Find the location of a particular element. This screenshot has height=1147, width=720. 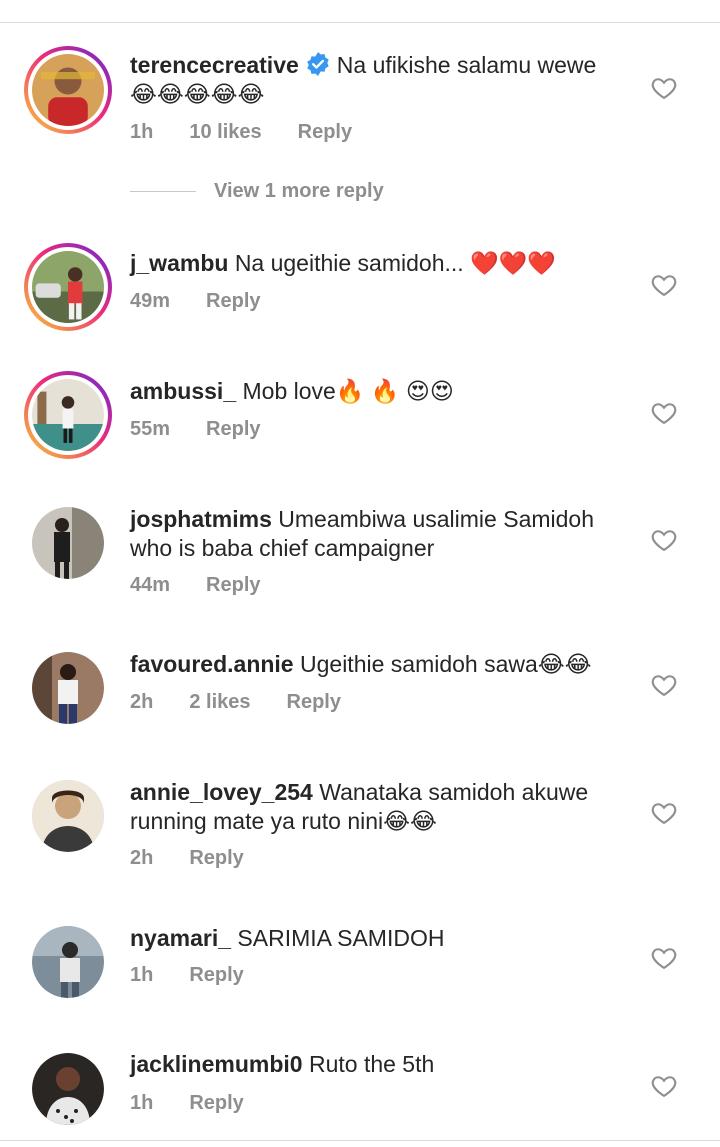

comment-time: 55m is located at coordinates (150, 429).